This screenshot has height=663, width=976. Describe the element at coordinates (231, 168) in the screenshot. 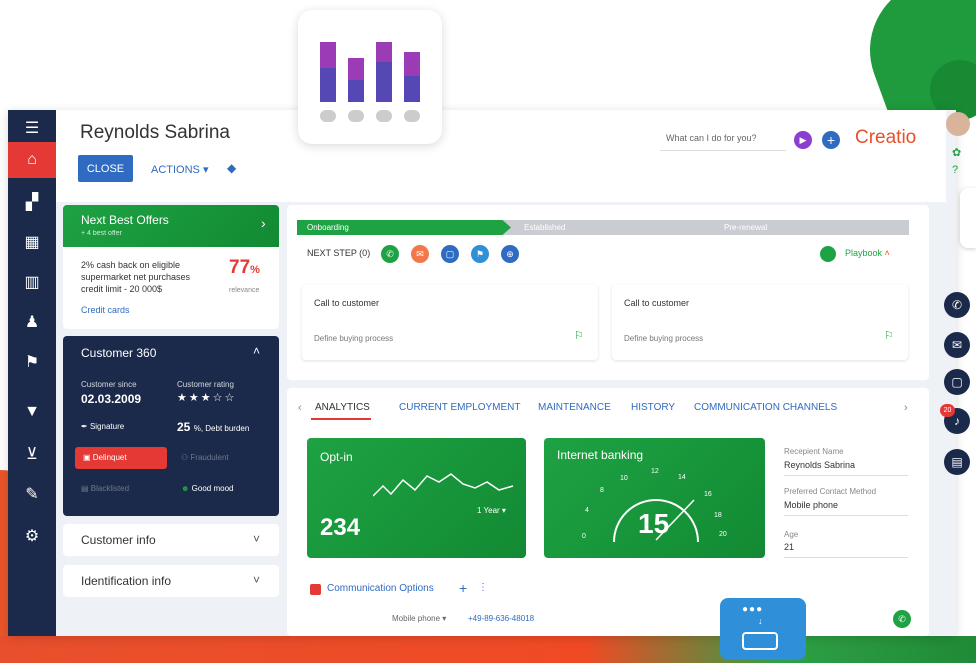

I see `tag-icon: ◆` at that location.